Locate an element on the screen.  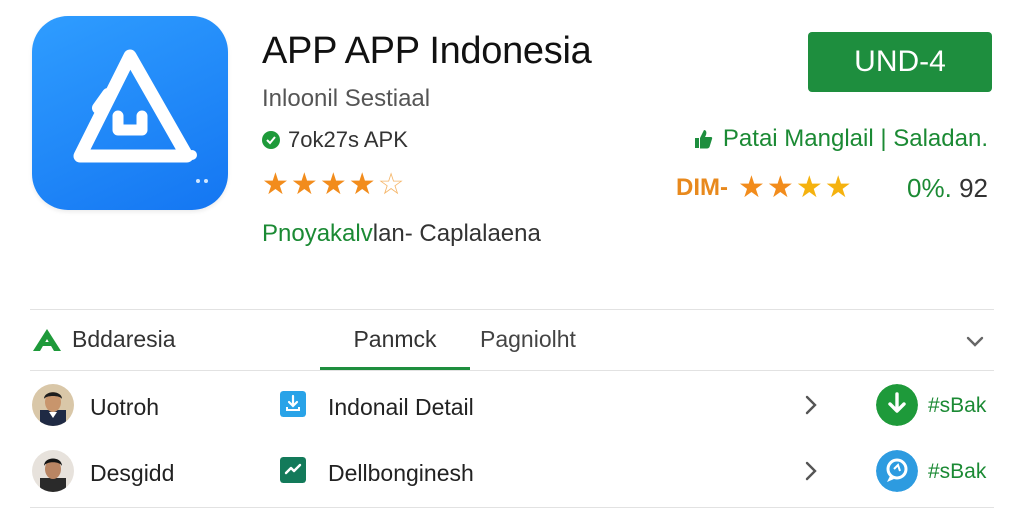
stat-stars: ★ ★ ★ ★ is located at coordinates (805, 188).